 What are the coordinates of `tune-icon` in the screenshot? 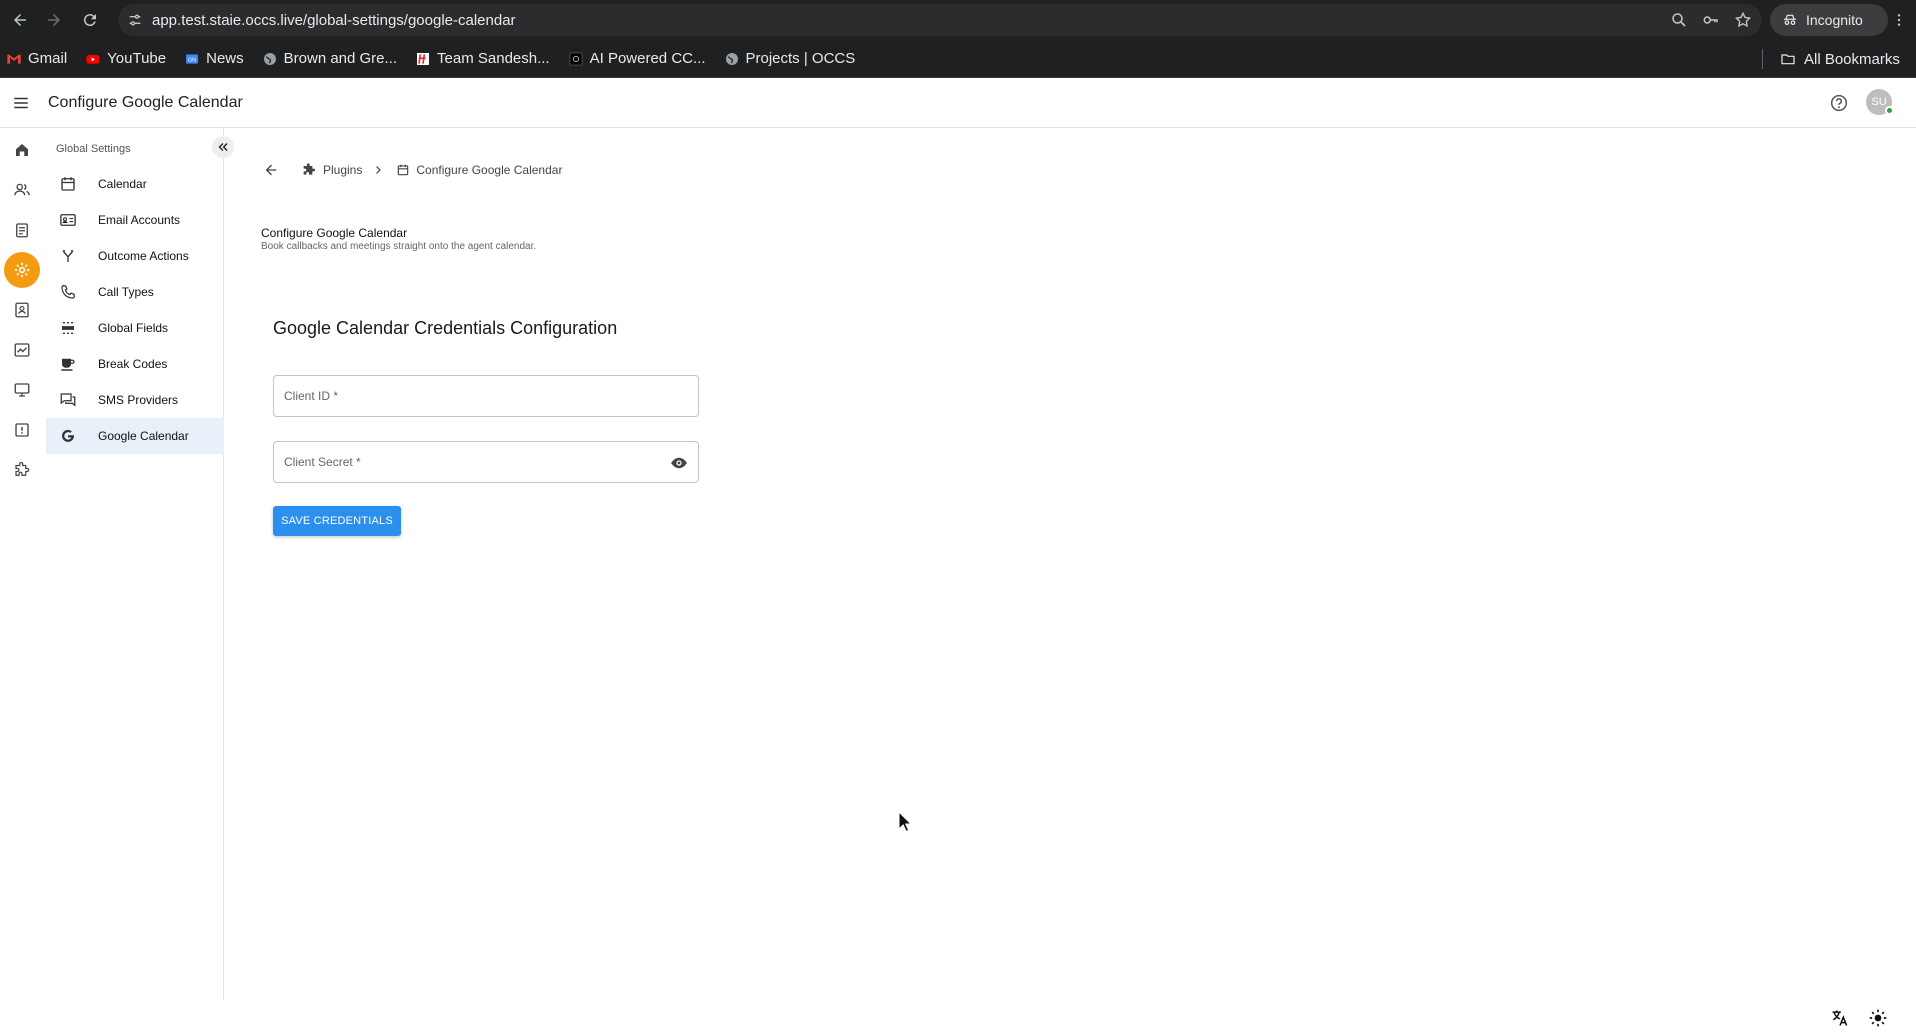 It's located at (135, 20).